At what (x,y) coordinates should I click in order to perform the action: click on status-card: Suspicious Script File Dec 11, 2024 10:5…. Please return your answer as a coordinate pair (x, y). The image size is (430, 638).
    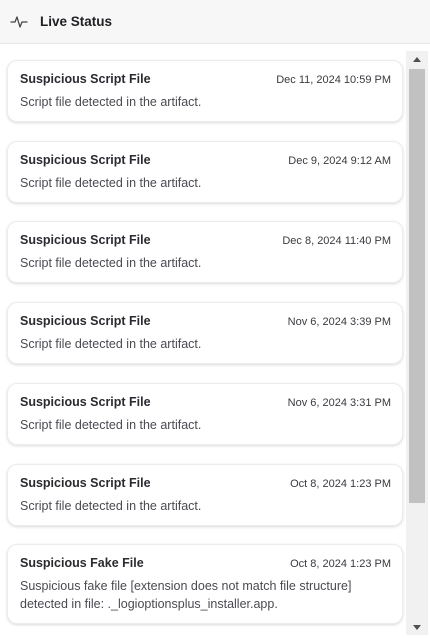
    Looking at the image, I should click on (205, 91).